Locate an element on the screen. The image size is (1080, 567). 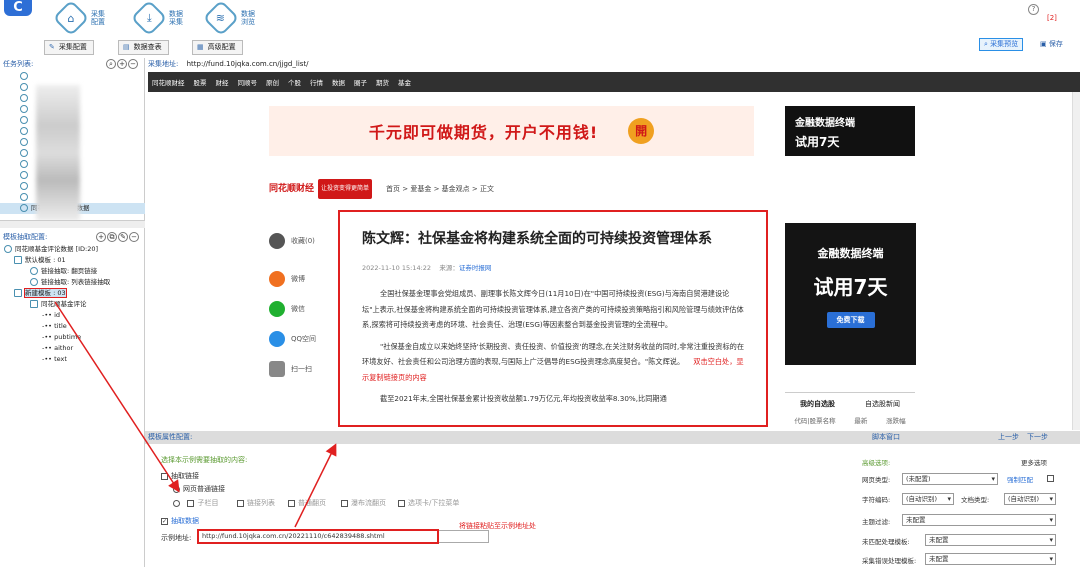
template-header: 模板抽取配置: + ⧉ ✎ − is located at coordinates (72, 237).